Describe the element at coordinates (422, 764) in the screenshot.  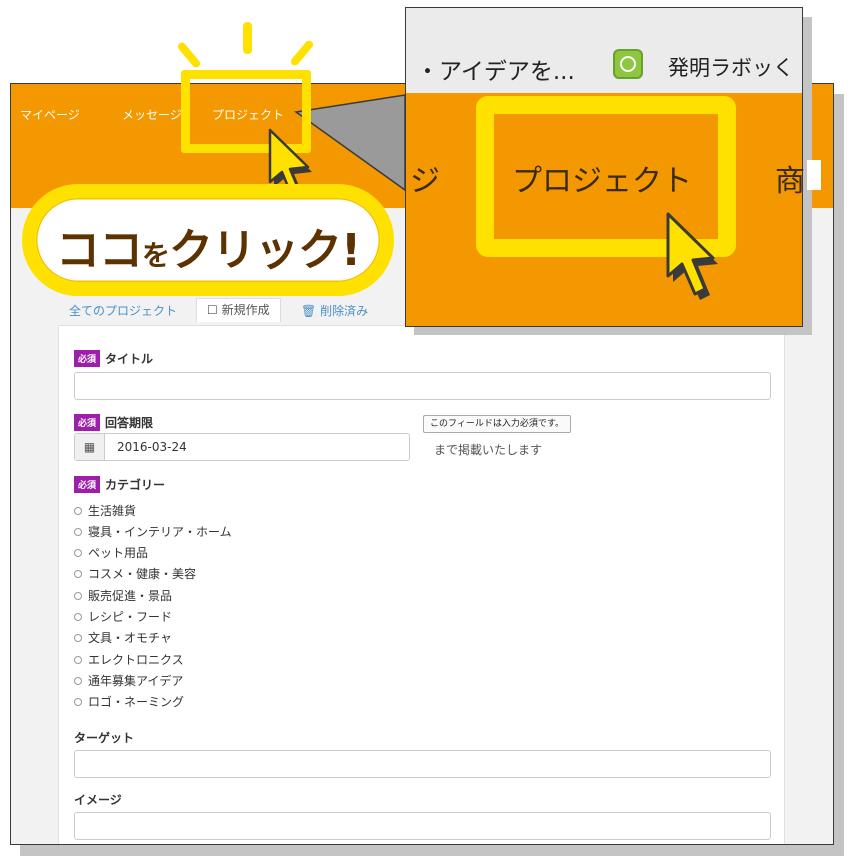
I see `target-input` at that location.